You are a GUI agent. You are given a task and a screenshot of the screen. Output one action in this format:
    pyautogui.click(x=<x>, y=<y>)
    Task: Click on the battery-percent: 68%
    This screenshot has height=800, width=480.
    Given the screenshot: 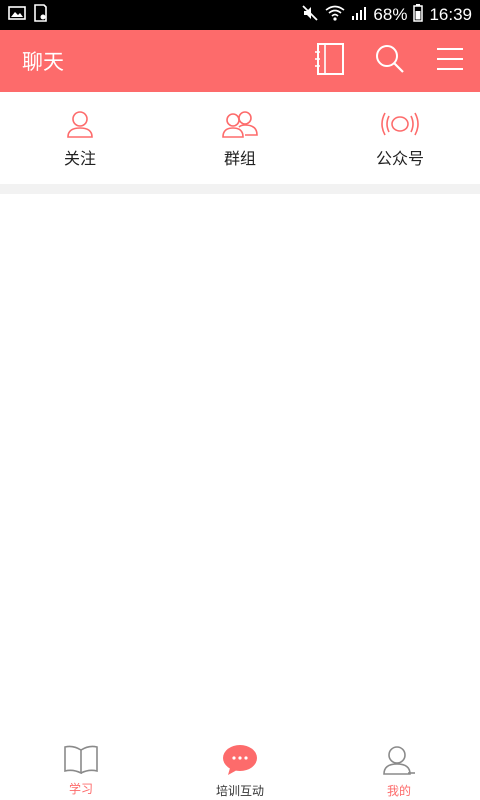 What is the action you would take?
    pyautogui.click(x=390, y=14)
    